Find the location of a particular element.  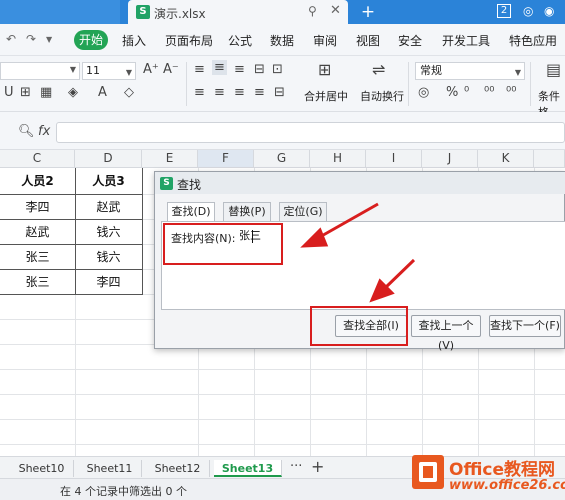

logo-frame is located at coordinates (428, 472).